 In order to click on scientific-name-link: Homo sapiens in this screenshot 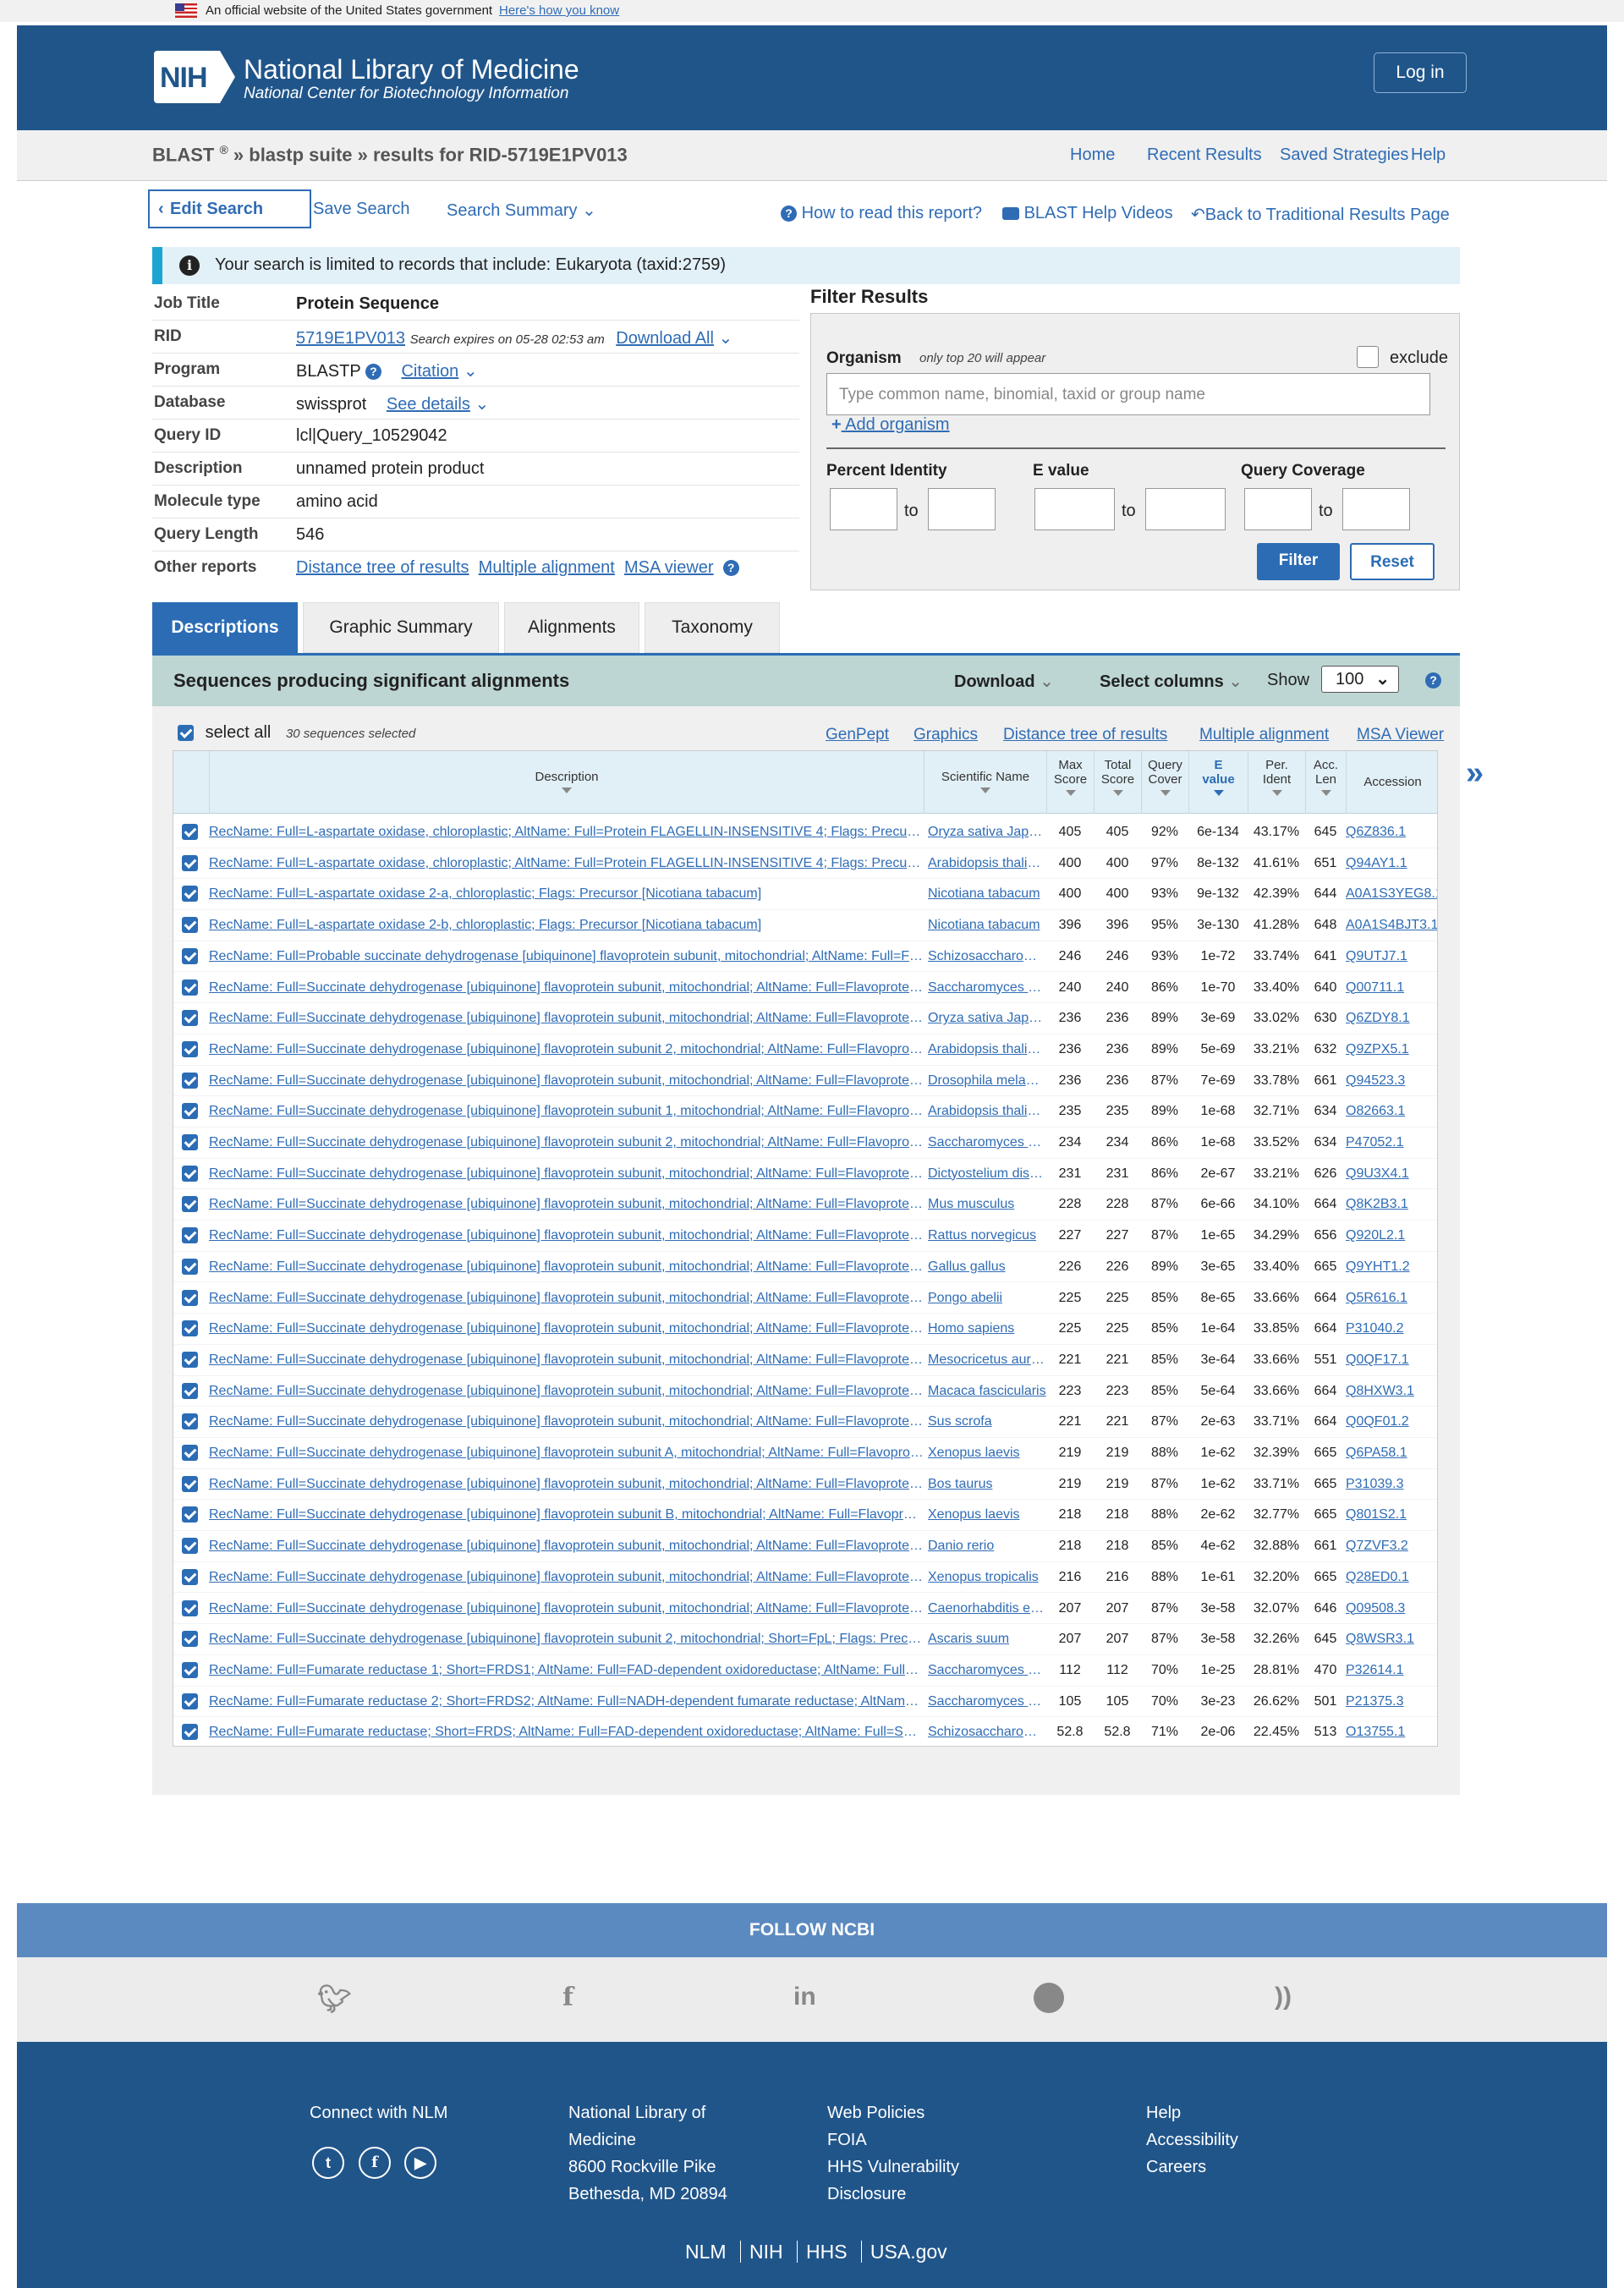, I will do `click(987, 1328)`.